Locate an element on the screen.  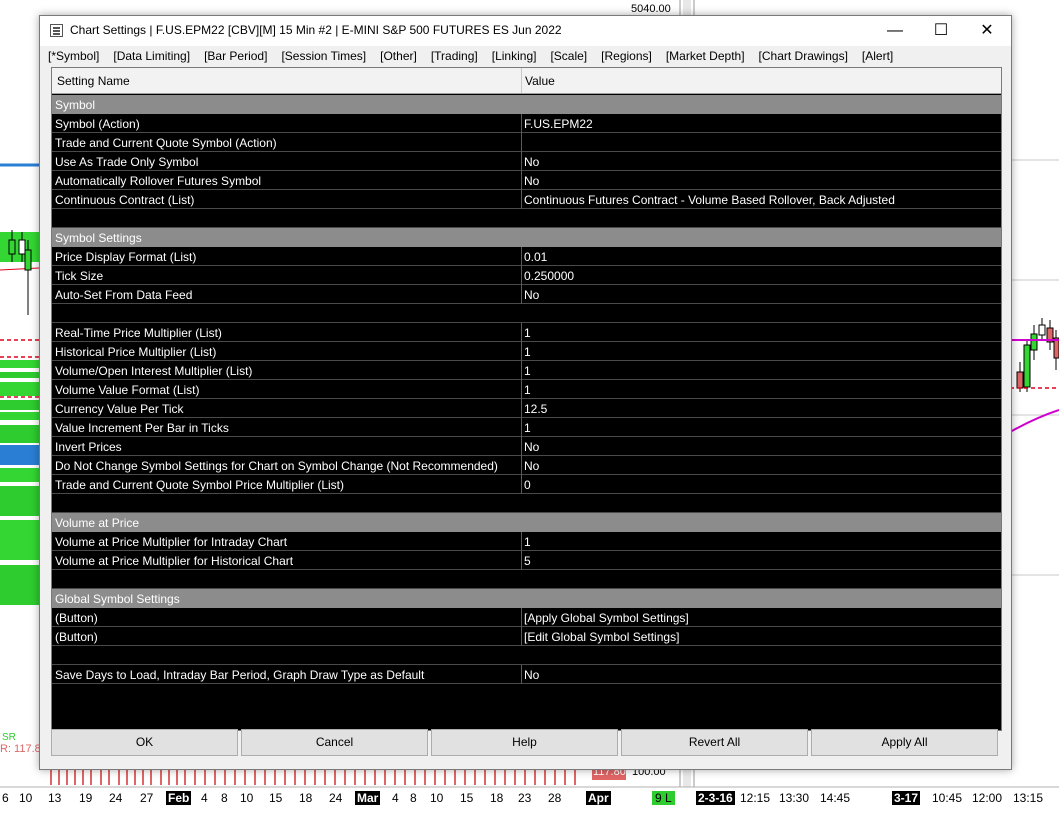
time-axis-label: 18 is located at coordinates (497, 798).